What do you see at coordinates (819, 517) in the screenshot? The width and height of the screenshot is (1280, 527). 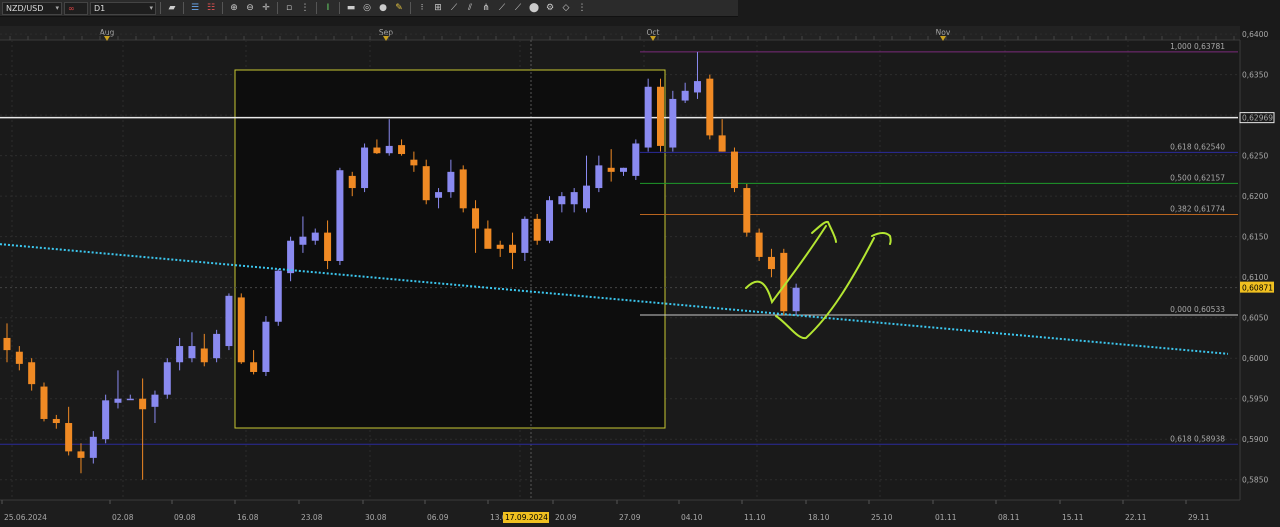 I see `date-tick-label: 18.10` at bounding box center [819, 517].